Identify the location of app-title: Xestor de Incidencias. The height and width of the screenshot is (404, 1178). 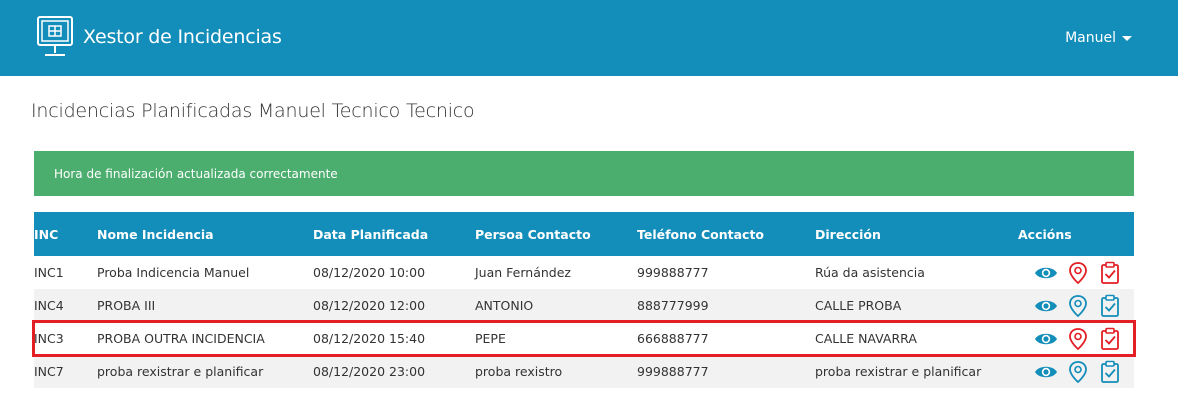
(182, 37).